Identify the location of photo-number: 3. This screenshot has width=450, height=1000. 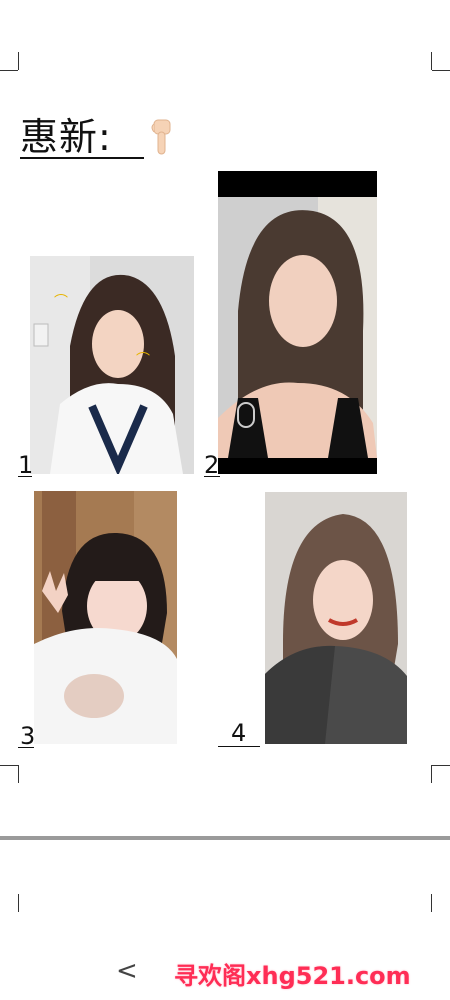
(28, 736).